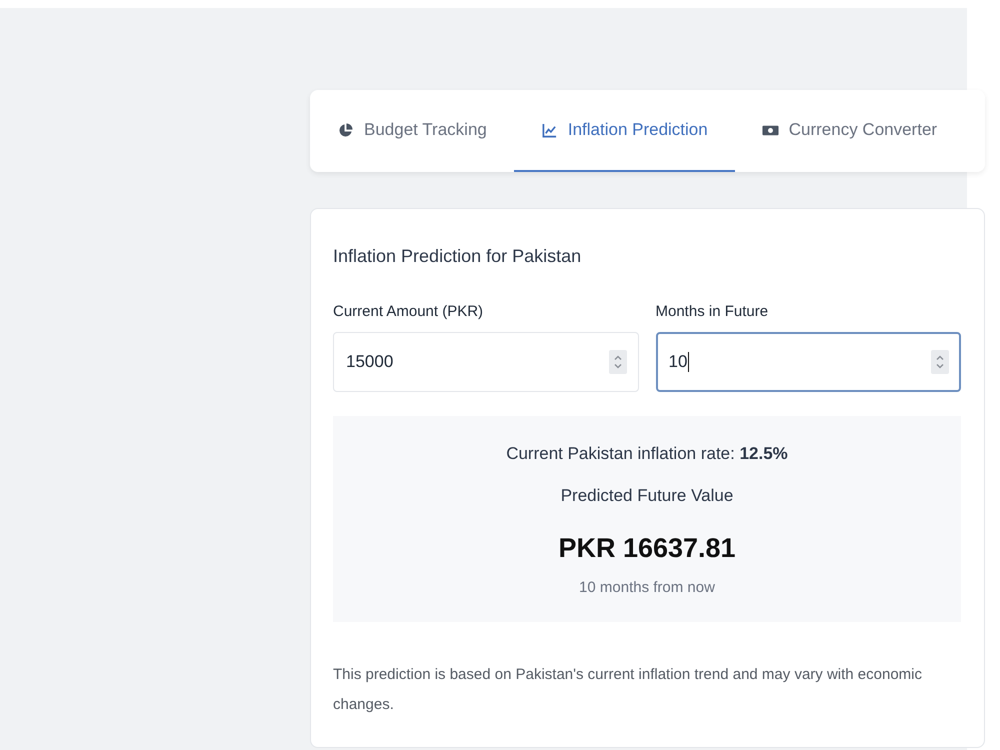 This screenshot has height=750, width=1000. Describe the element at coordinates (624, 131) in the screenshot. I see `tab: Inflation Prediction` at that location.